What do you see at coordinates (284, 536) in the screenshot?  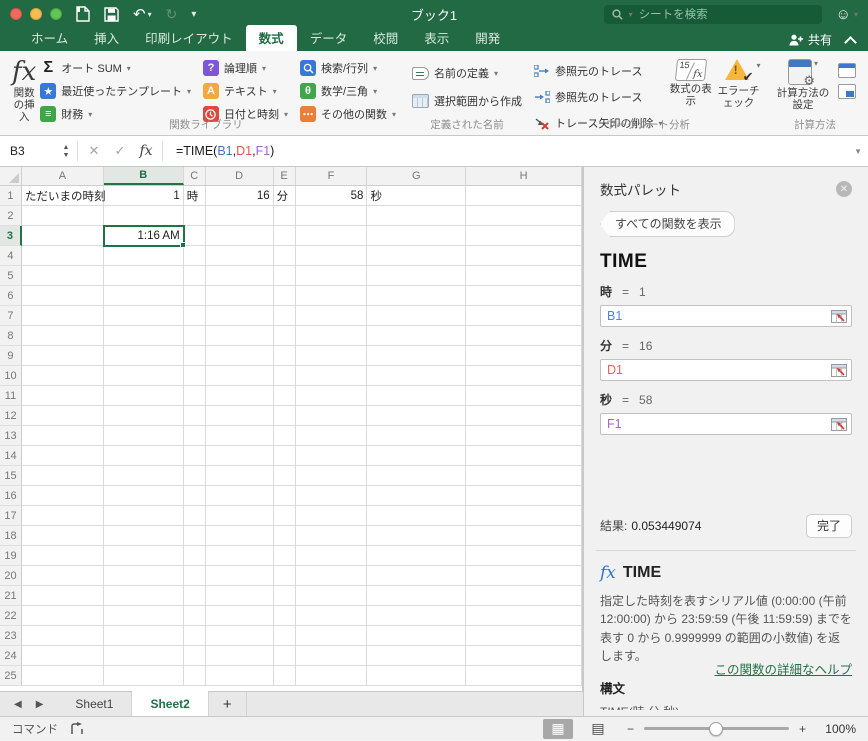 I see `cell-E18` at bounding box center [284, 536].